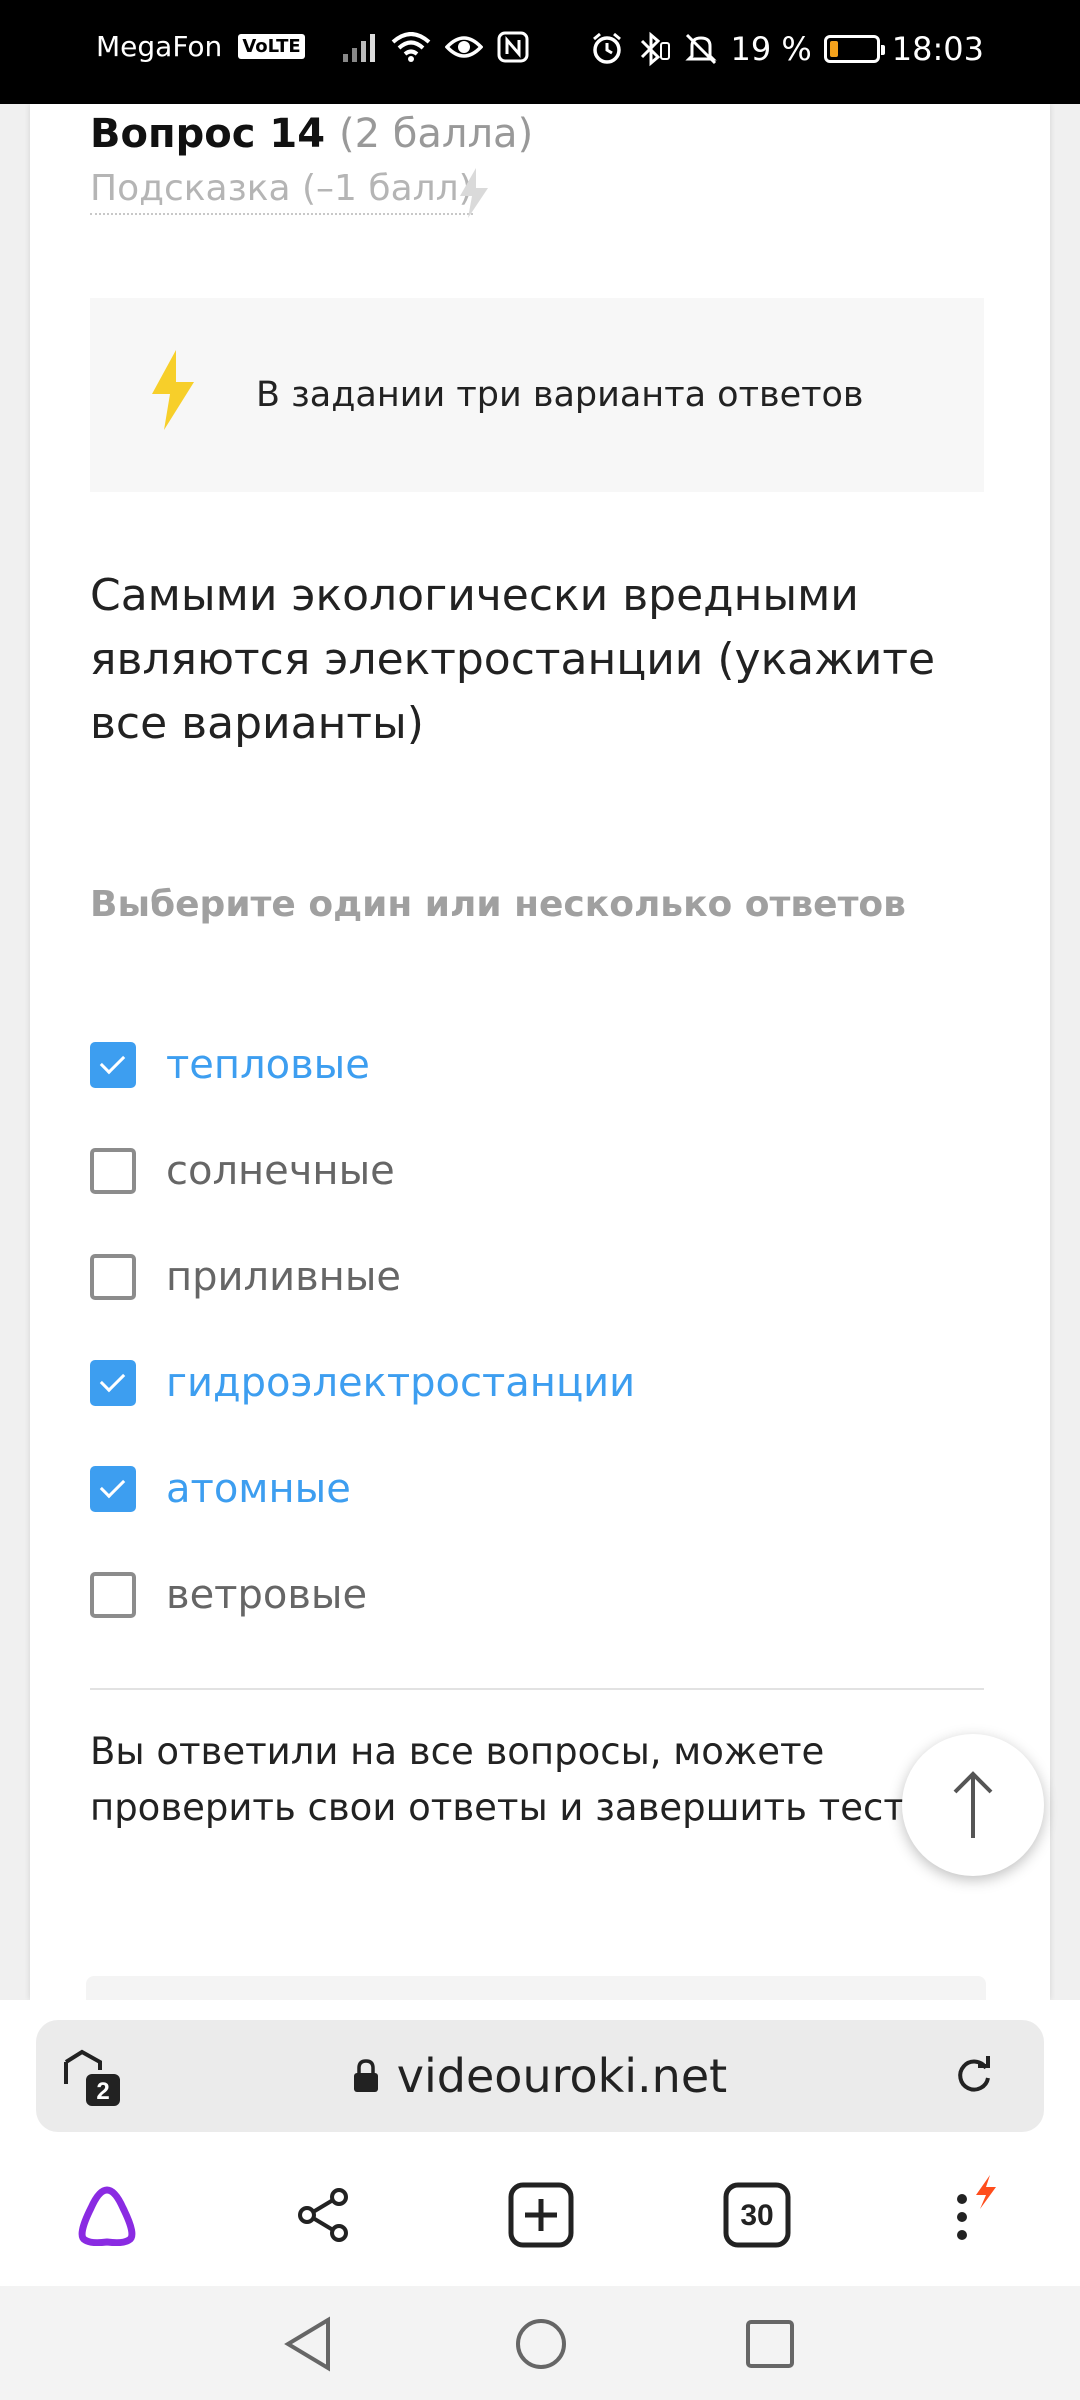 The width and height of the screenshot is (1080, 2400). I want to click on battery-fill, so click(833, 49).